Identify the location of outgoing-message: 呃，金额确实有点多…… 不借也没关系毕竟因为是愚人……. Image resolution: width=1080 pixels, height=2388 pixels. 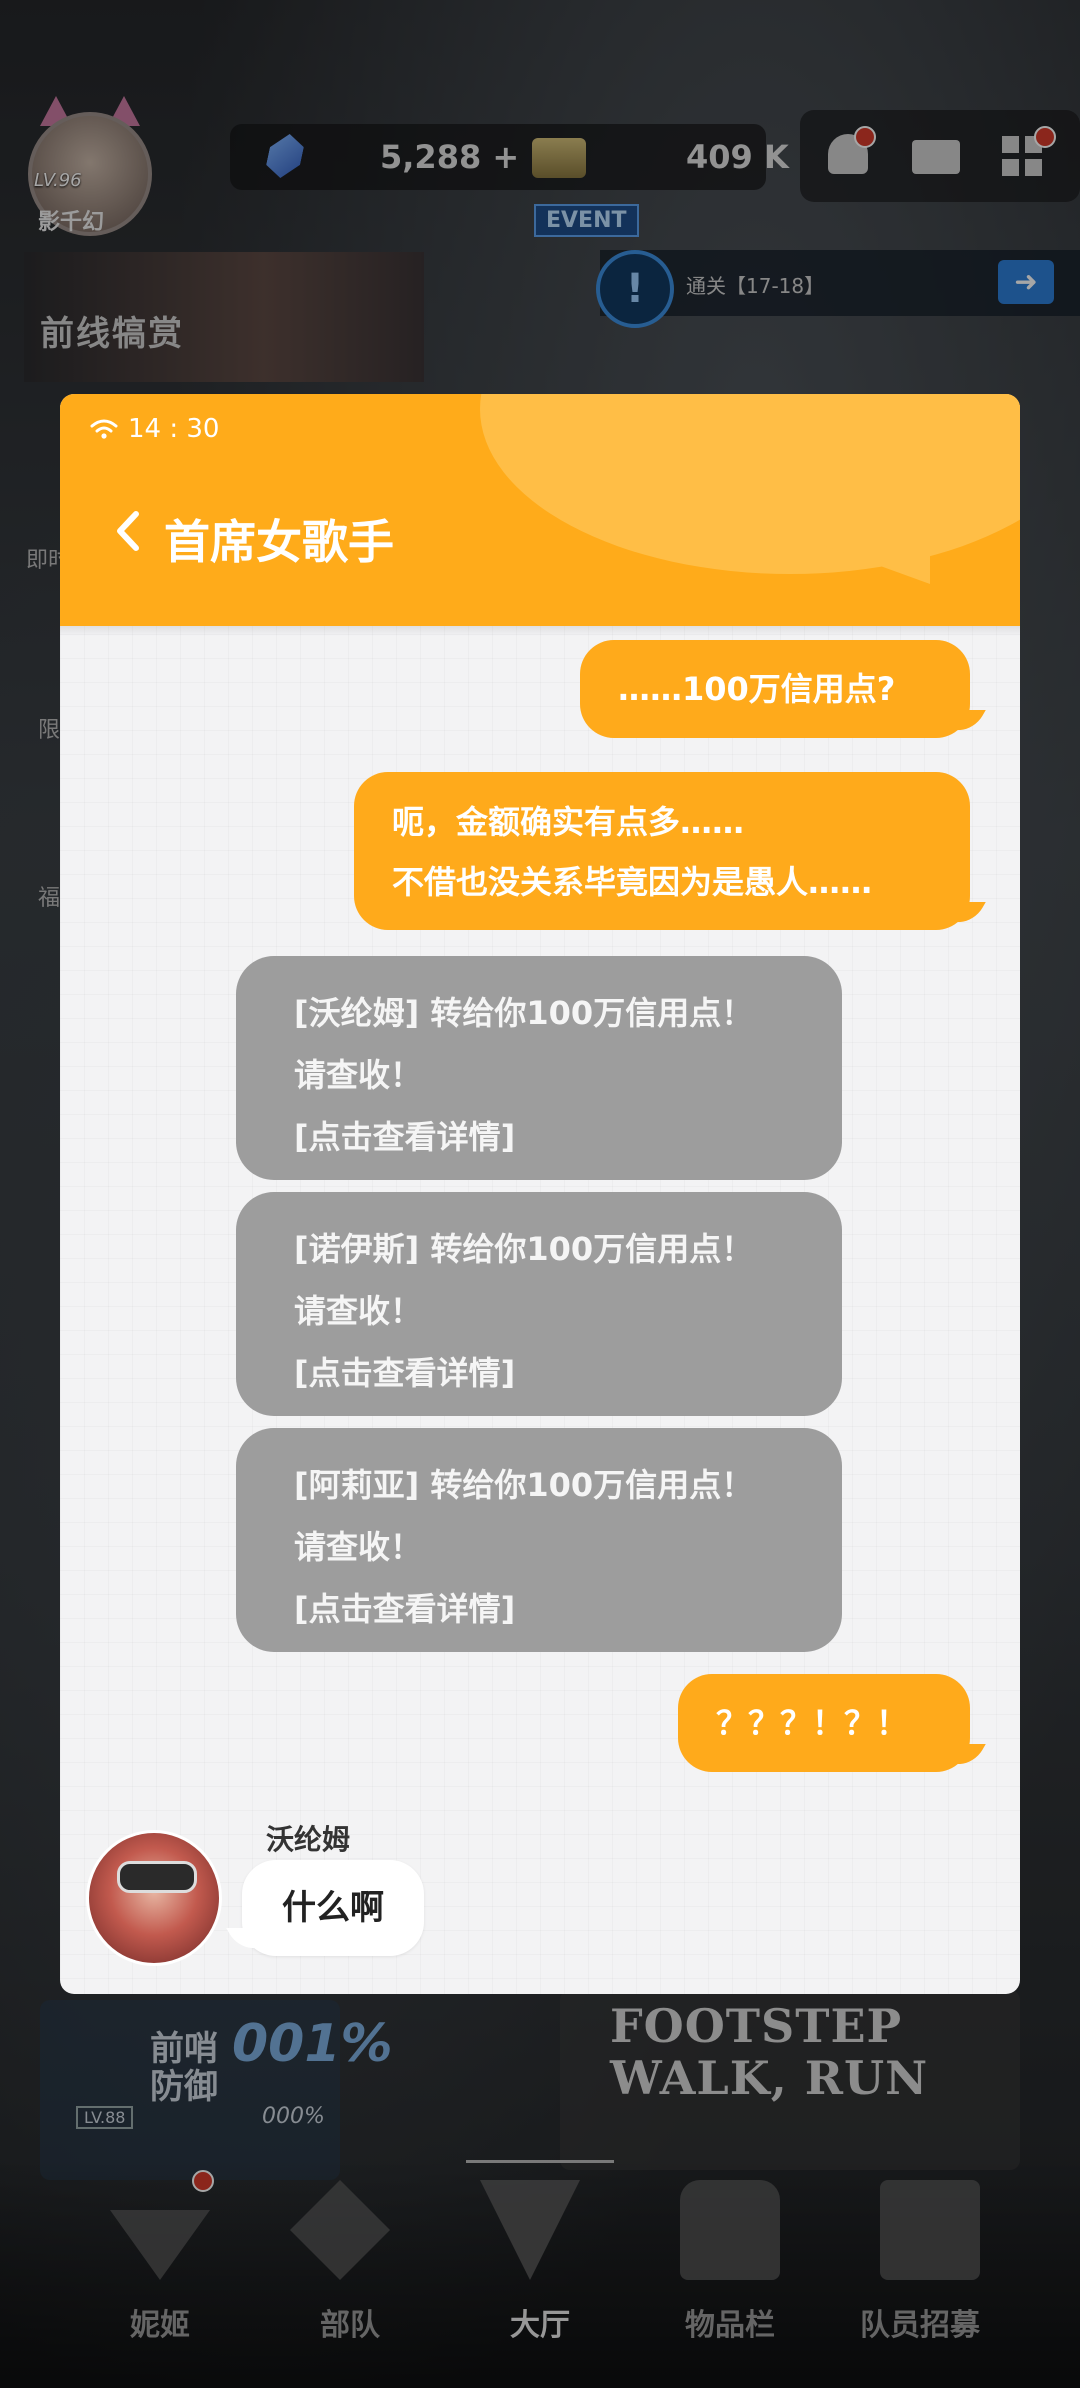
(662, 851).